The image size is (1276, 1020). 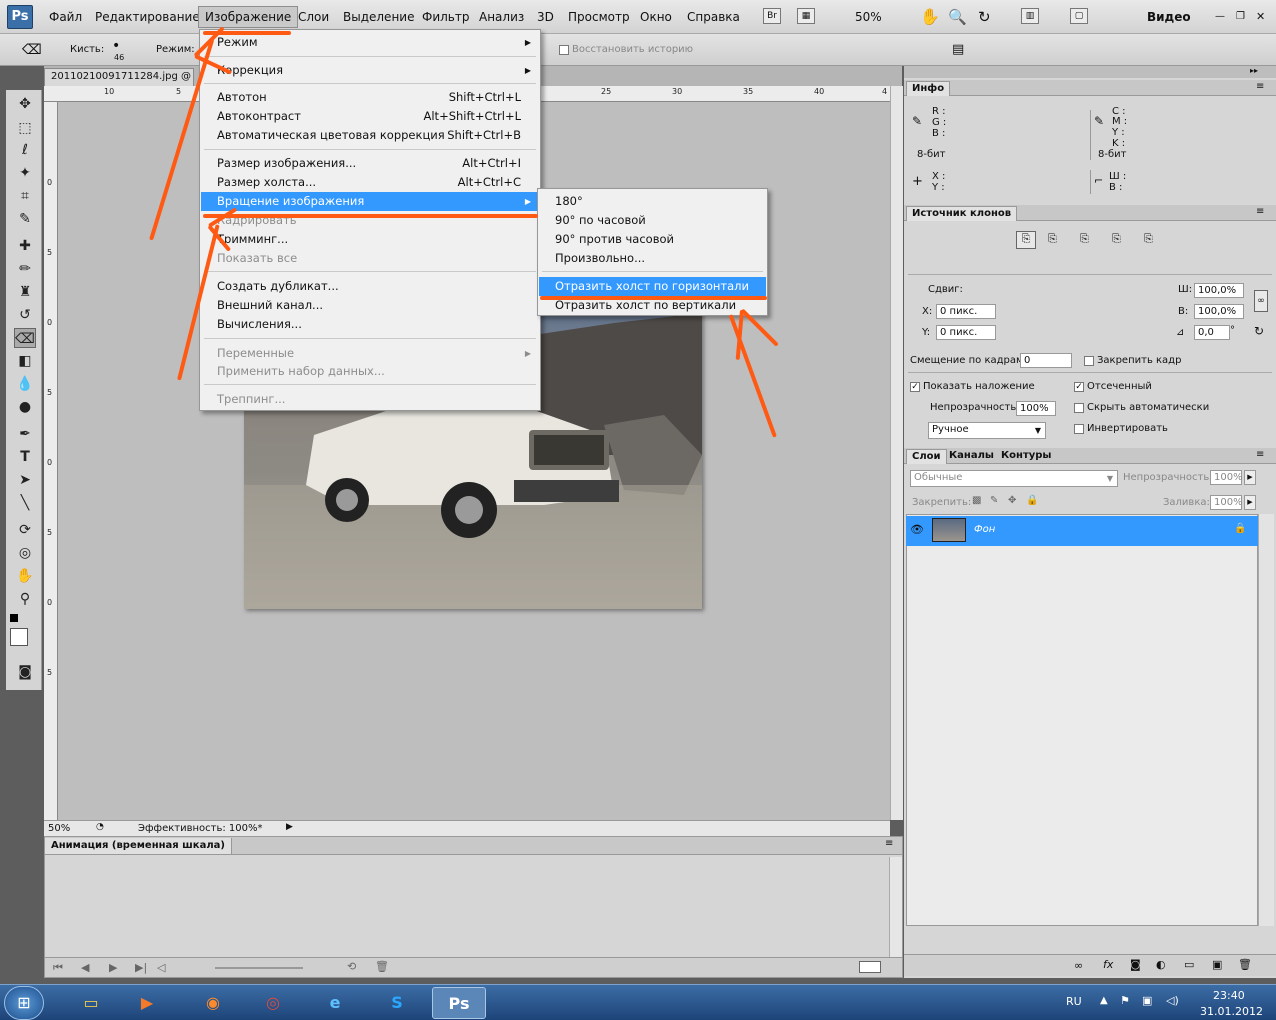 What do you see at coordinates (25, 246) in the screenshot?
I see `healing-brush-icon: ✚` at bounding box center [25, 246].